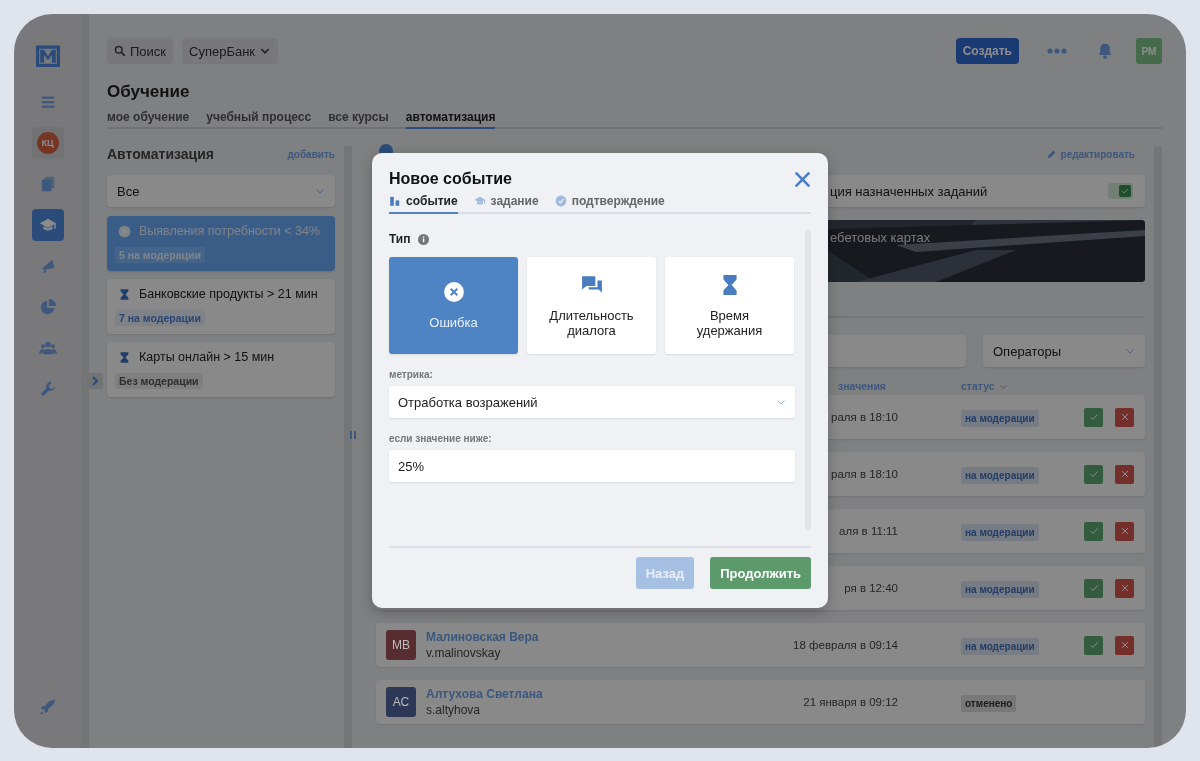  I want to click on field-label: если значение ниже:, so click(441, 438).